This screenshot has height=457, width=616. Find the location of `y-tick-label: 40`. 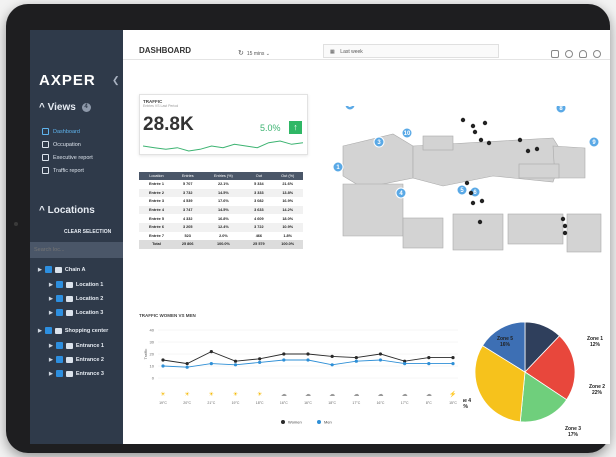

y-tick-label: 40 is located at coordinates (152, 330).